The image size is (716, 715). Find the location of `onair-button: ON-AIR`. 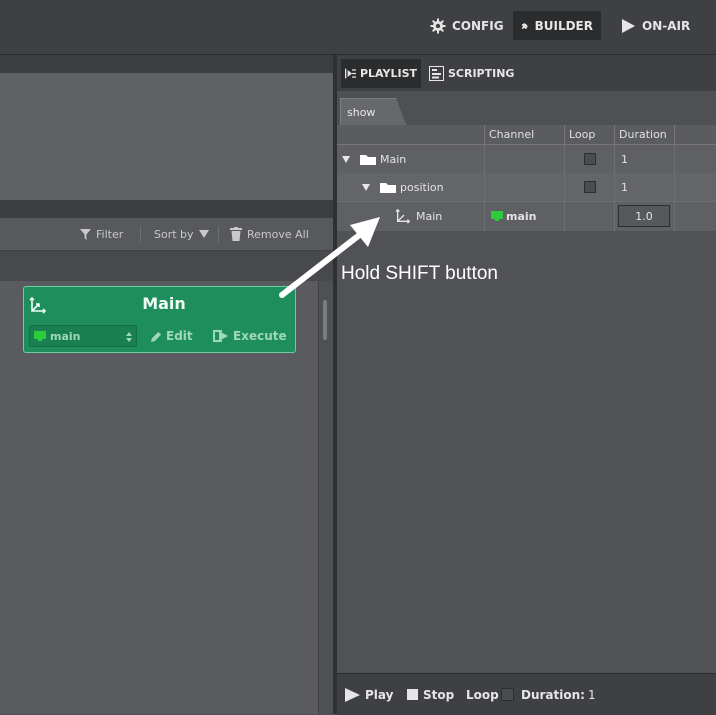

onair-button: ON-AIR is located at coordinates (655, 25).